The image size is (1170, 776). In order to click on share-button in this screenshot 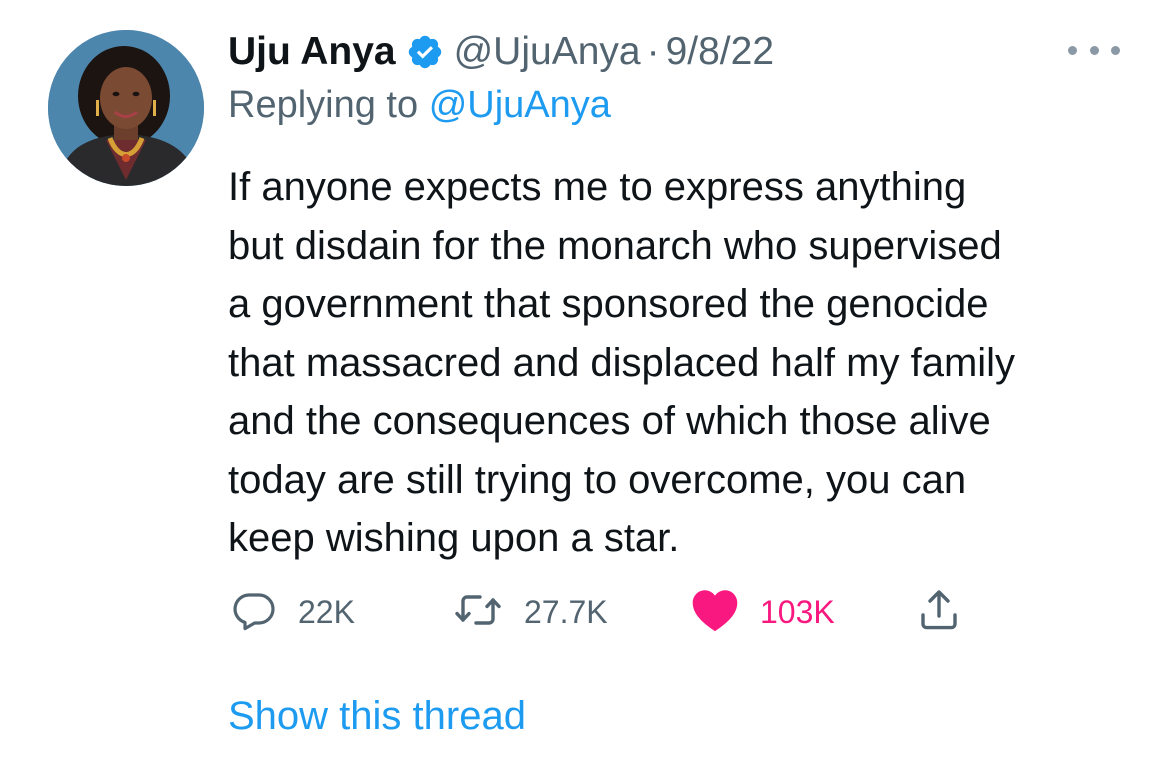, I will do `click(939, 612)`.